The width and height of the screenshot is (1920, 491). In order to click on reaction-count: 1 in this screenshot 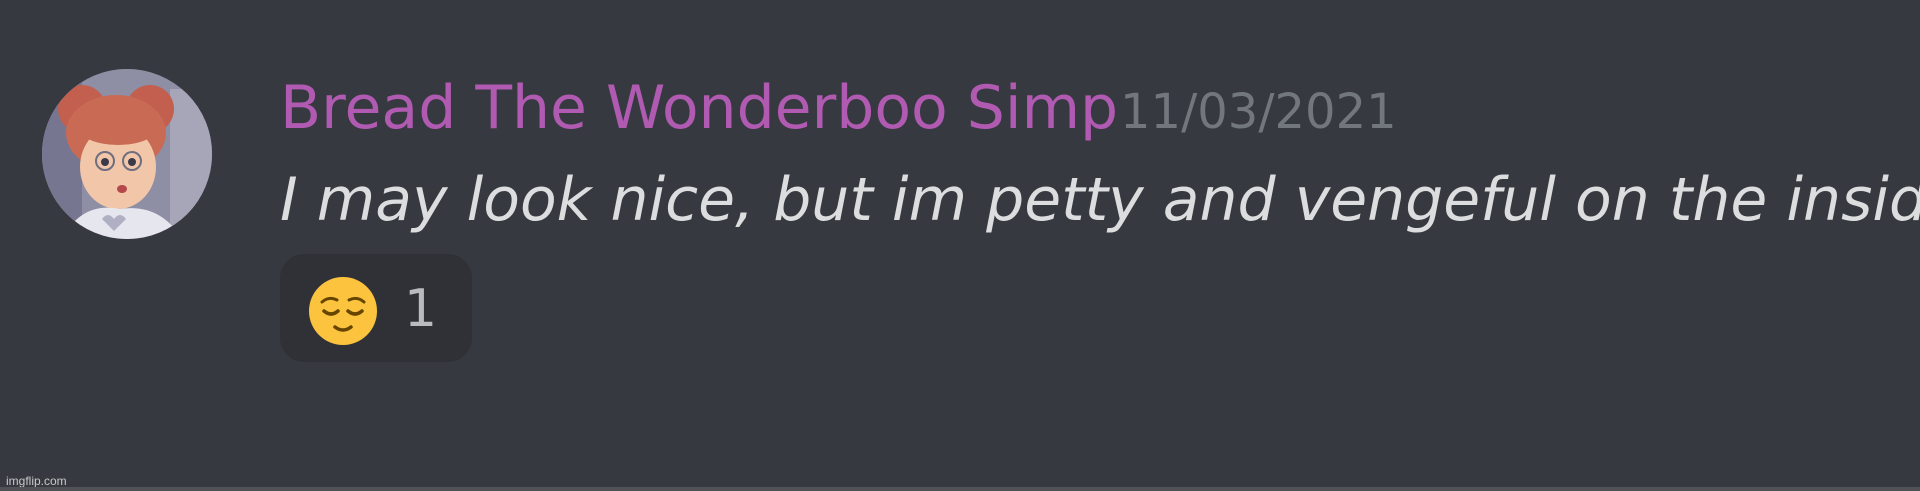, I will do `click(421, 309)`.